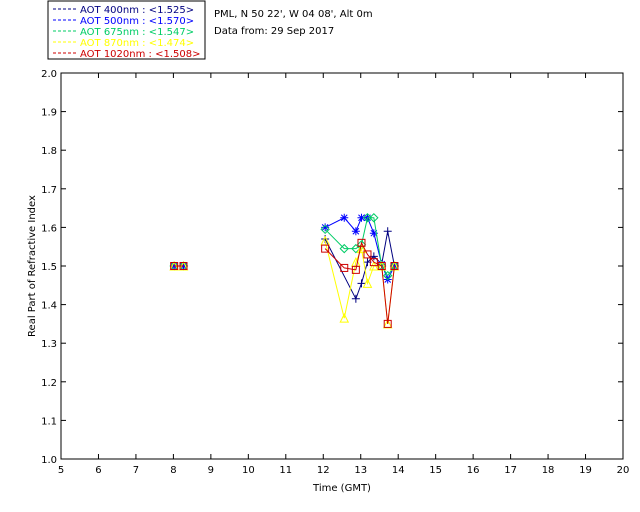 Image resolution: width=640 pixels, height=512 pixels. I want to click on legend-label: AOT 1020nm : <1.508>, so click(140, 54).